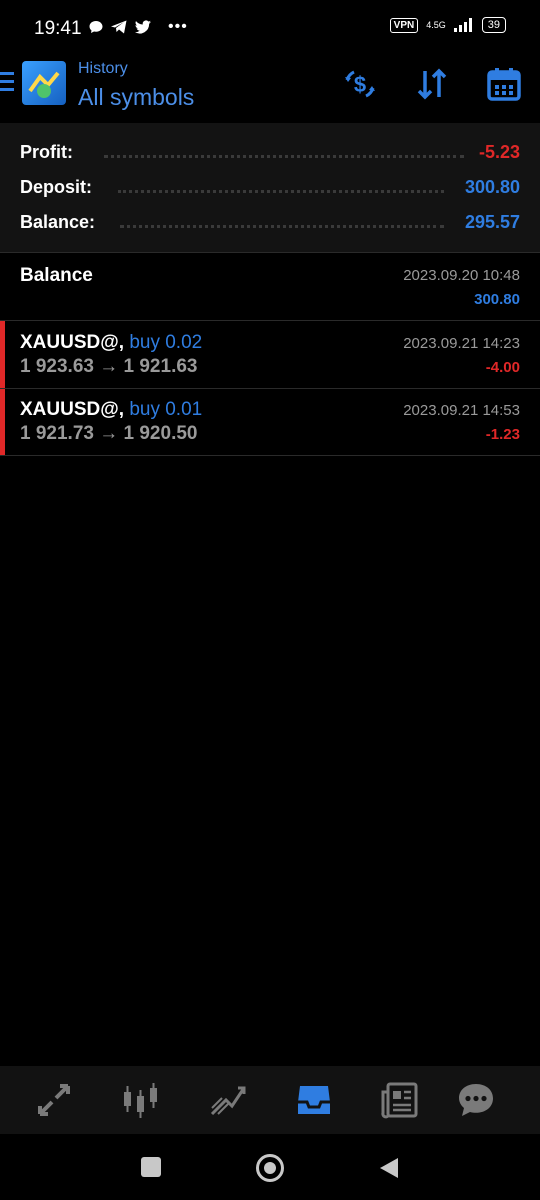  What do you see at coordinates (270, 287) in the screenshot?
I see `list-item: Balance 2023.09.20 10:48 300.80` at bounding box center [270, 287].